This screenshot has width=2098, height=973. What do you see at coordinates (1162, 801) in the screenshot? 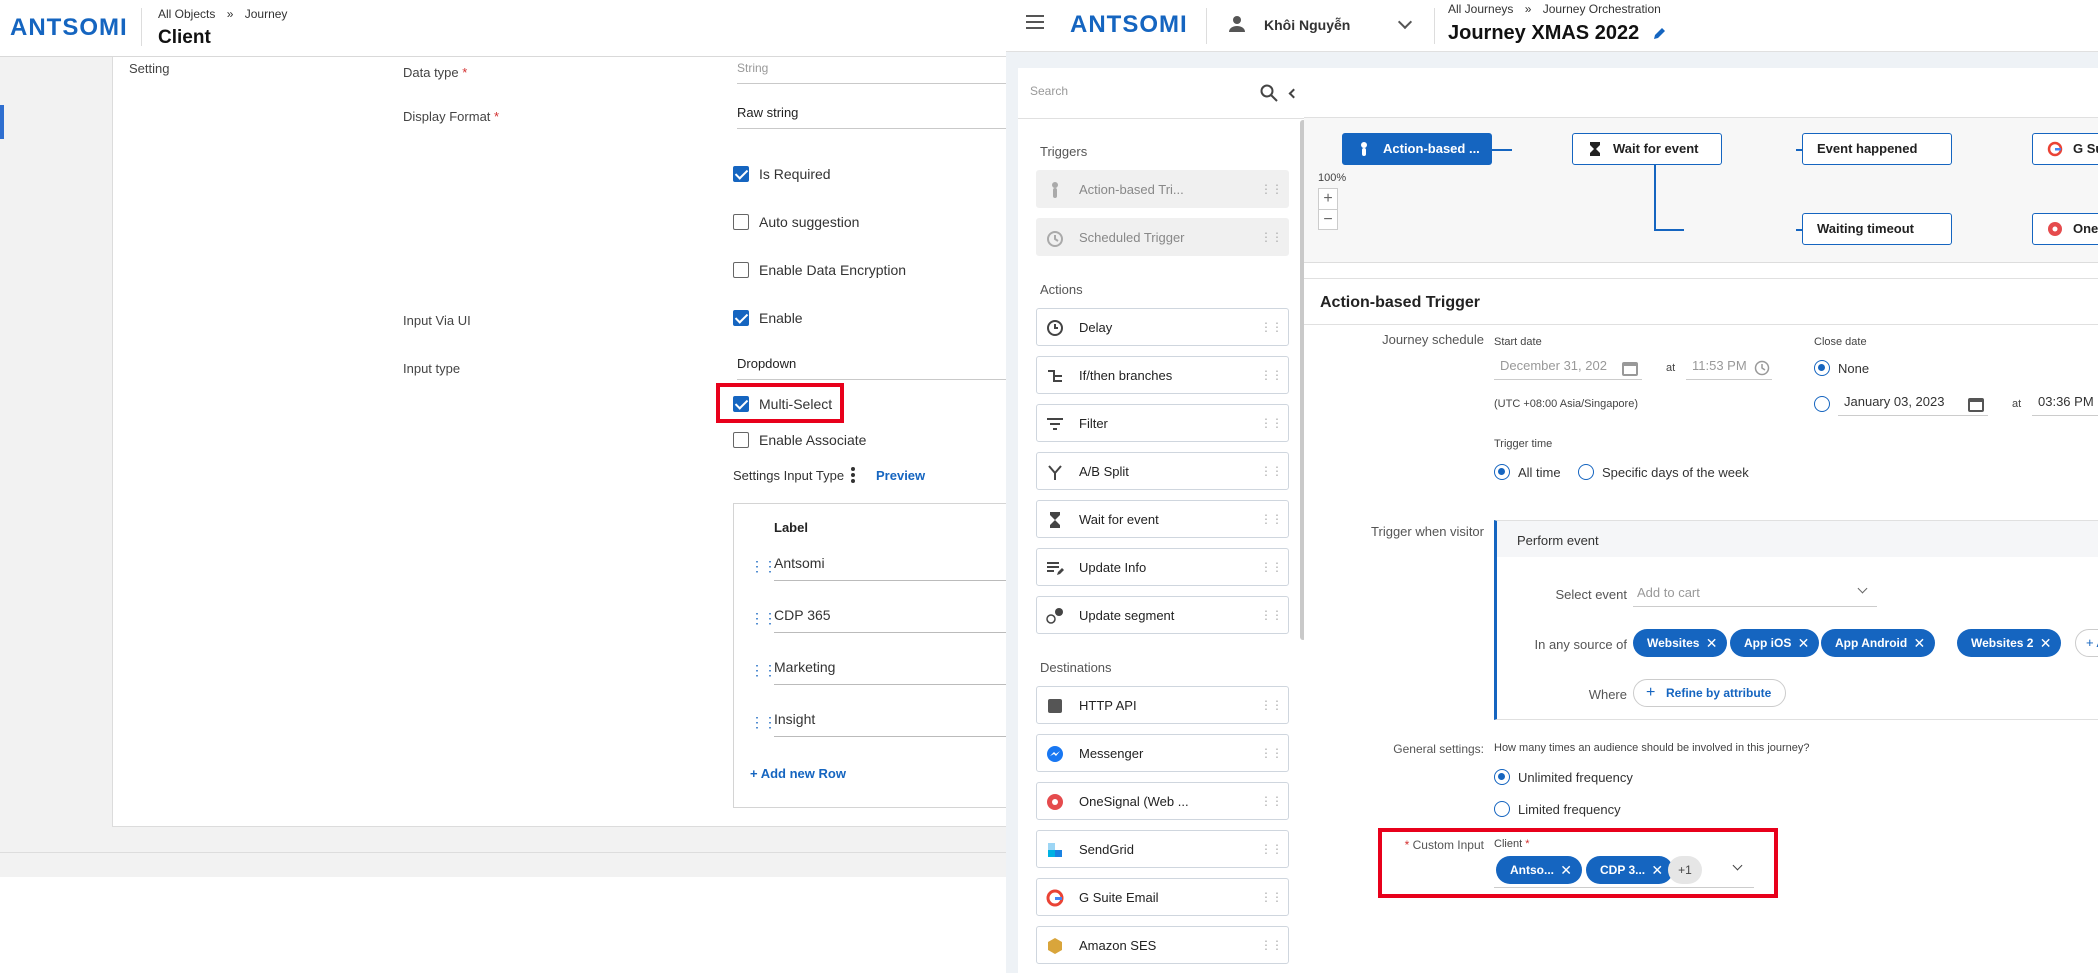
I see `palette-item-onesignal: OneSignal (Web ... ⋮⋮` at bounding box center [1162, 801].